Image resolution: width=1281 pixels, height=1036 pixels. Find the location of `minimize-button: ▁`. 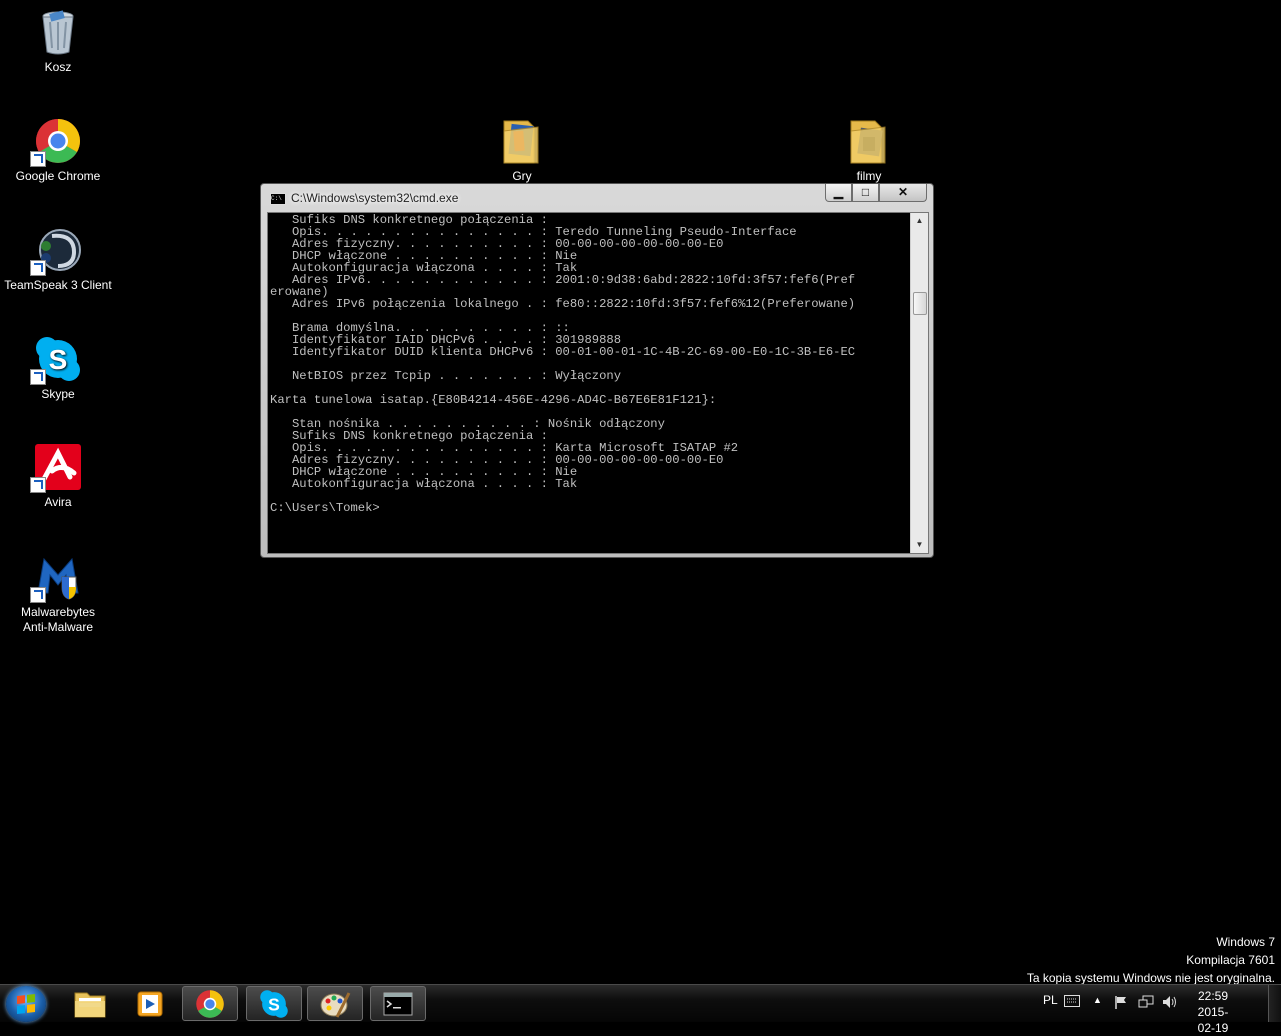

minimize-button: ▁ is located at coordinates (838, 193).